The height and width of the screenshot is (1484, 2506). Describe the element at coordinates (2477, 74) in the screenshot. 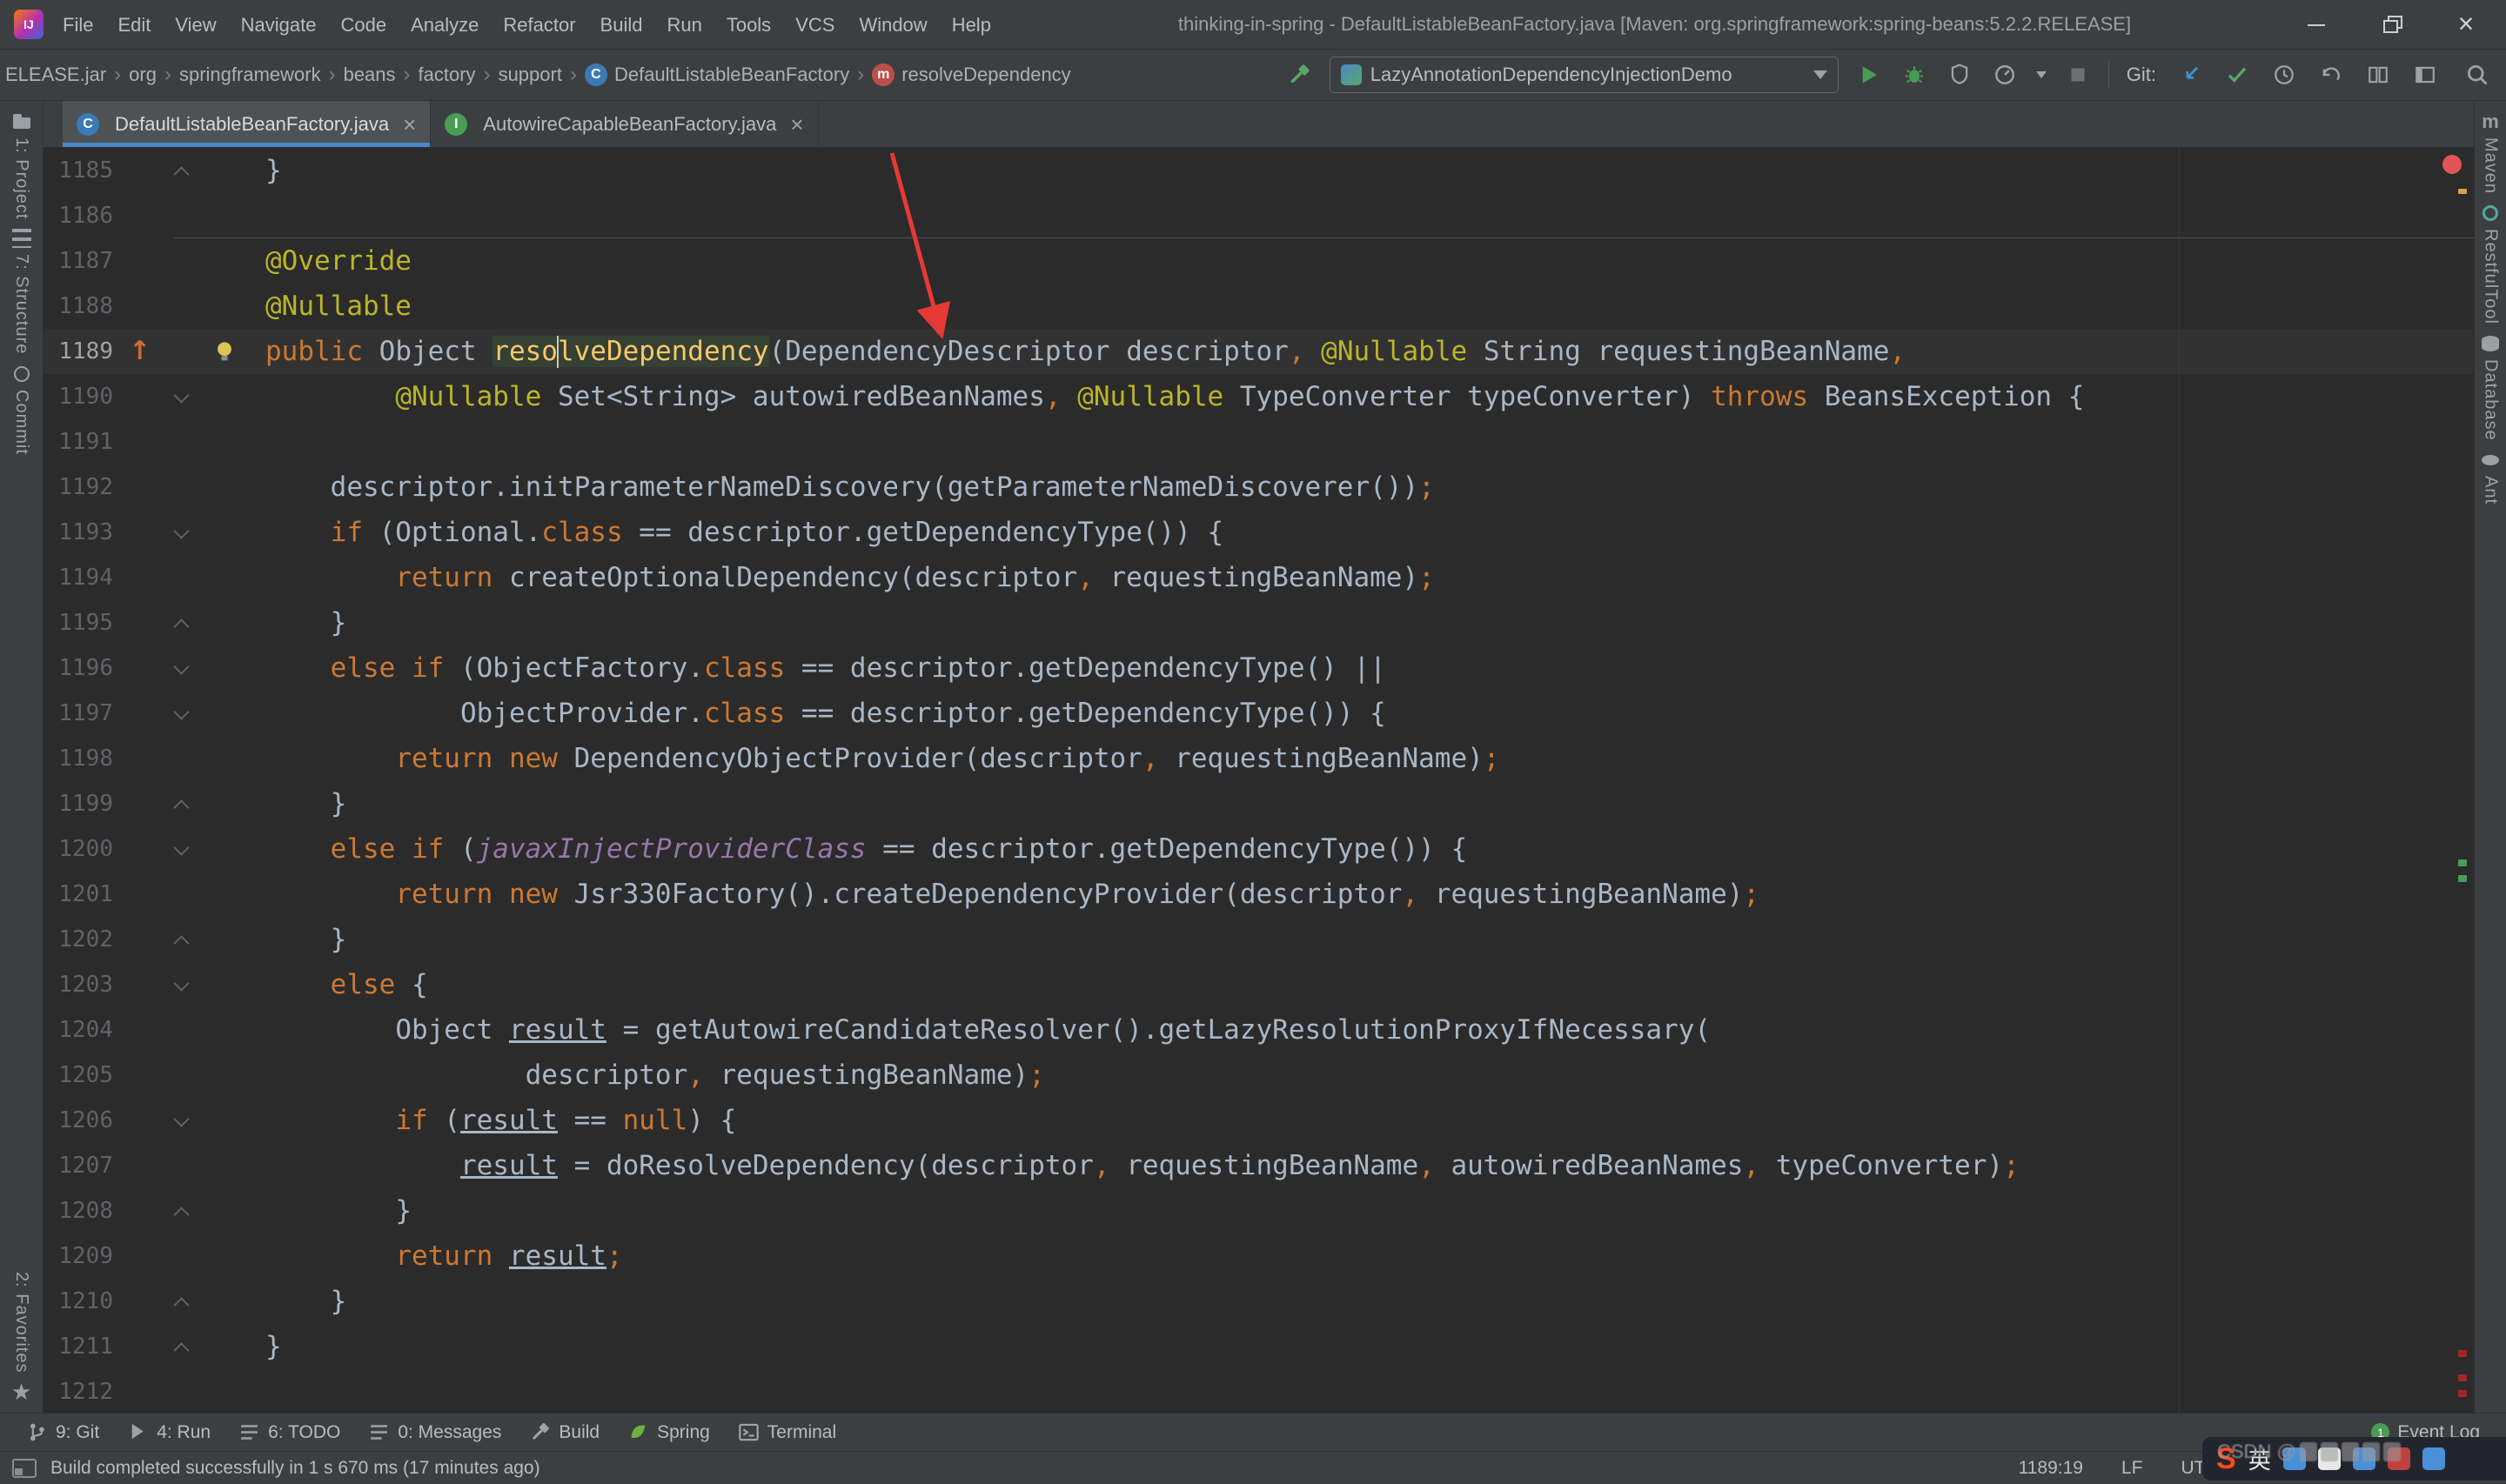

I see `search-icon` at that location.